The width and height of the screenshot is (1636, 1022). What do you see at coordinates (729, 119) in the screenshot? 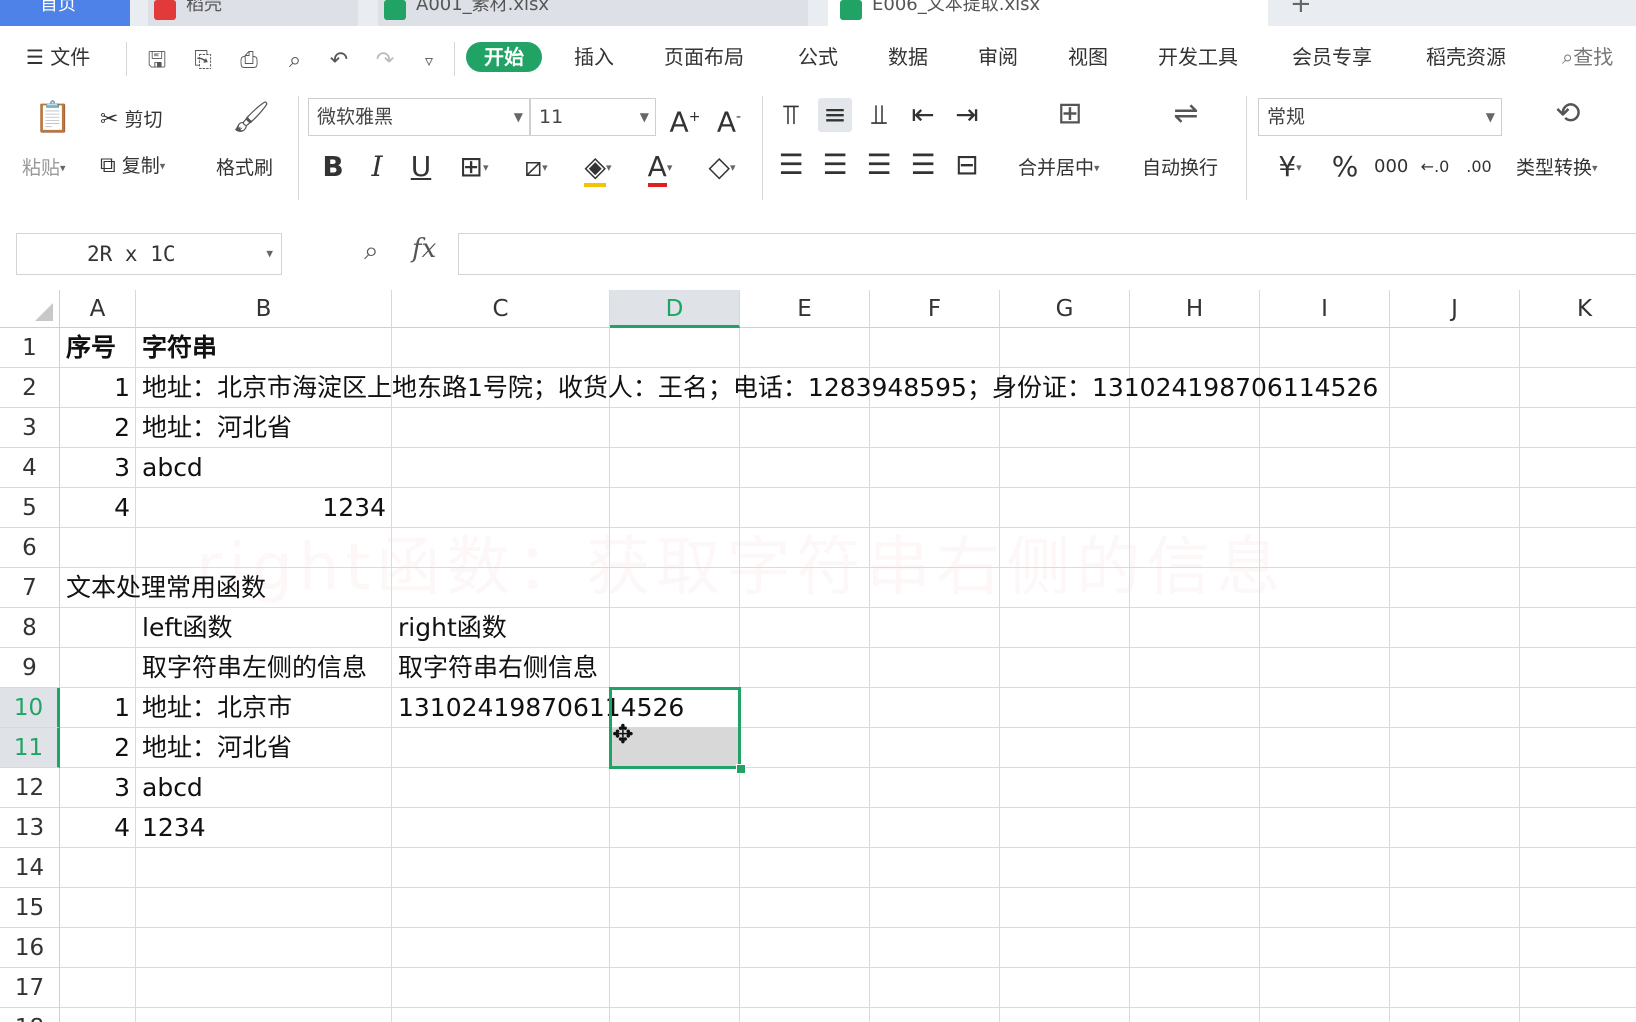
I see `decrease-font-size-icon: A-` at bounding box center [729, 119].